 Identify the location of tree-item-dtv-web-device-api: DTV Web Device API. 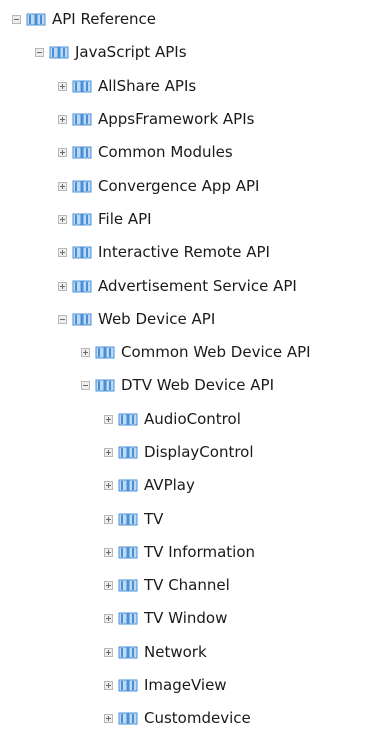
(195, 385).